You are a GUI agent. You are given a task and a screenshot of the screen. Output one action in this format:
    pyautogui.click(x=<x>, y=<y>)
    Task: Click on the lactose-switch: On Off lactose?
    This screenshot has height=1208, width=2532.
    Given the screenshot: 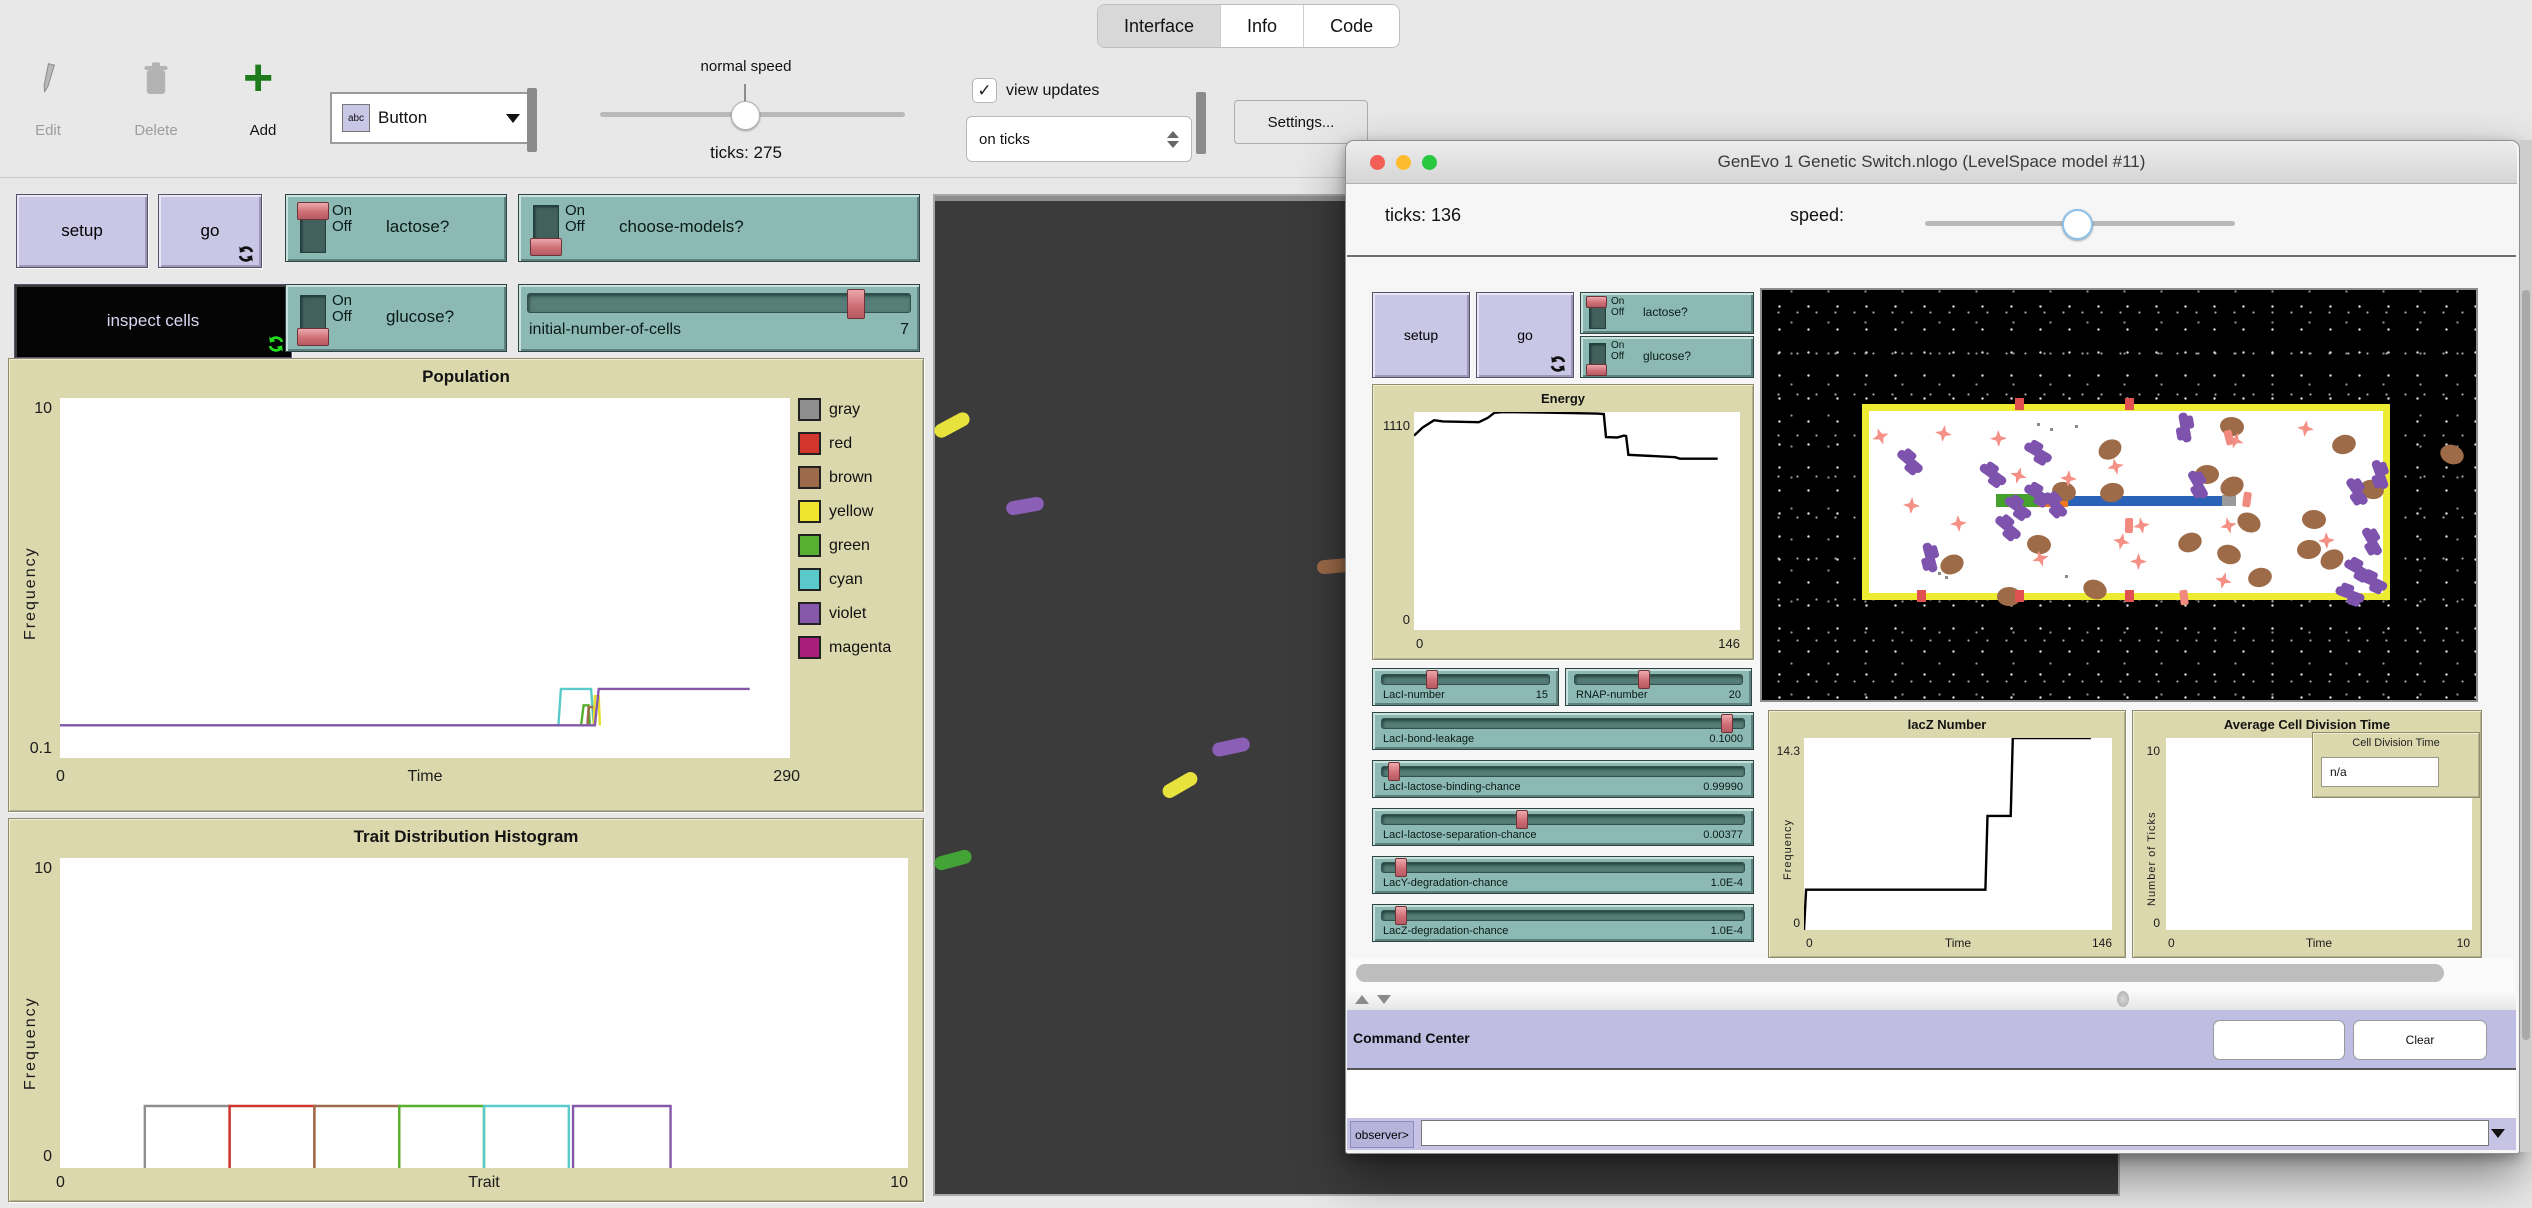 What is the action you would take?
    pyautogui.click(x=396, y=228)
    